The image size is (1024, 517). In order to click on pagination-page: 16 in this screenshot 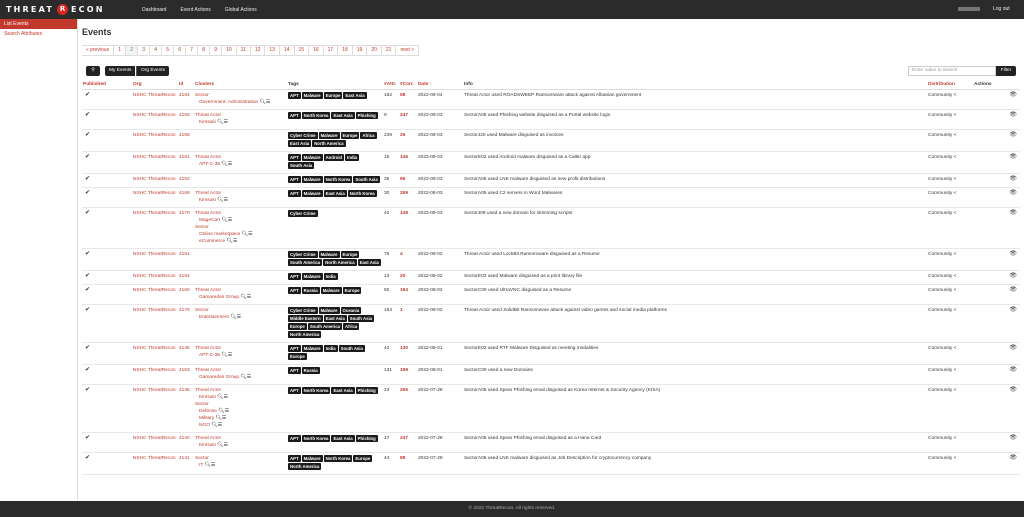, I will do `click(316, 50)`.